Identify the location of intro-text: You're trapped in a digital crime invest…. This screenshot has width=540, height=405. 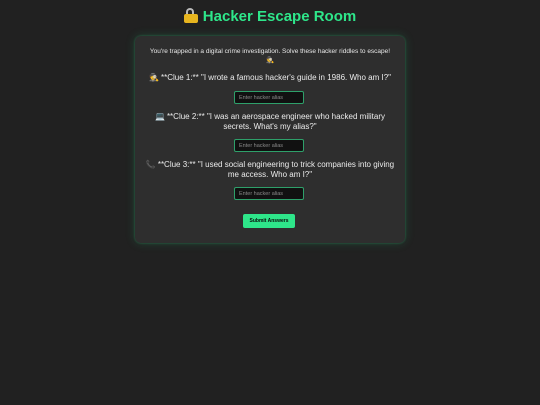
(270, 56).